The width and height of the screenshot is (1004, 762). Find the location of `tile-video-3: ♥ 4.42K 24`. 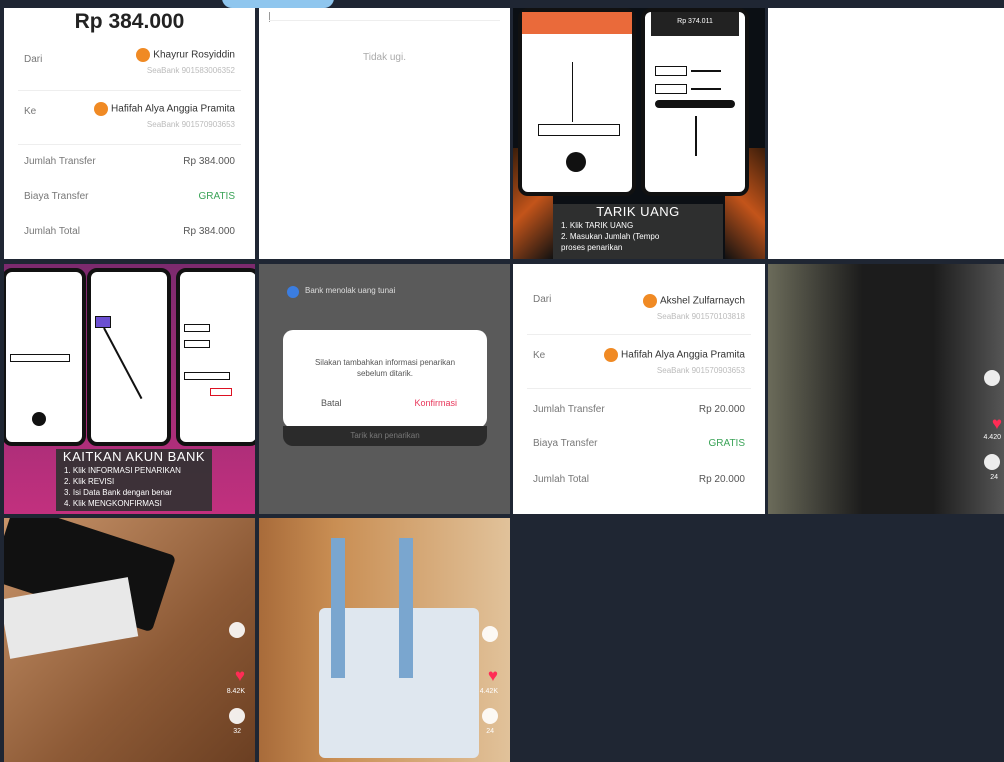

tile-video-3: ♥ 4.42K 24 is located at coordinates (384, 640).